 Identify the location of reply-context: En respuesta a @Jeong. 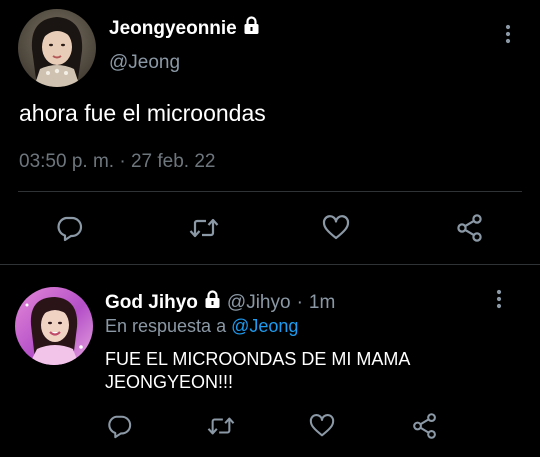
(201, 326).